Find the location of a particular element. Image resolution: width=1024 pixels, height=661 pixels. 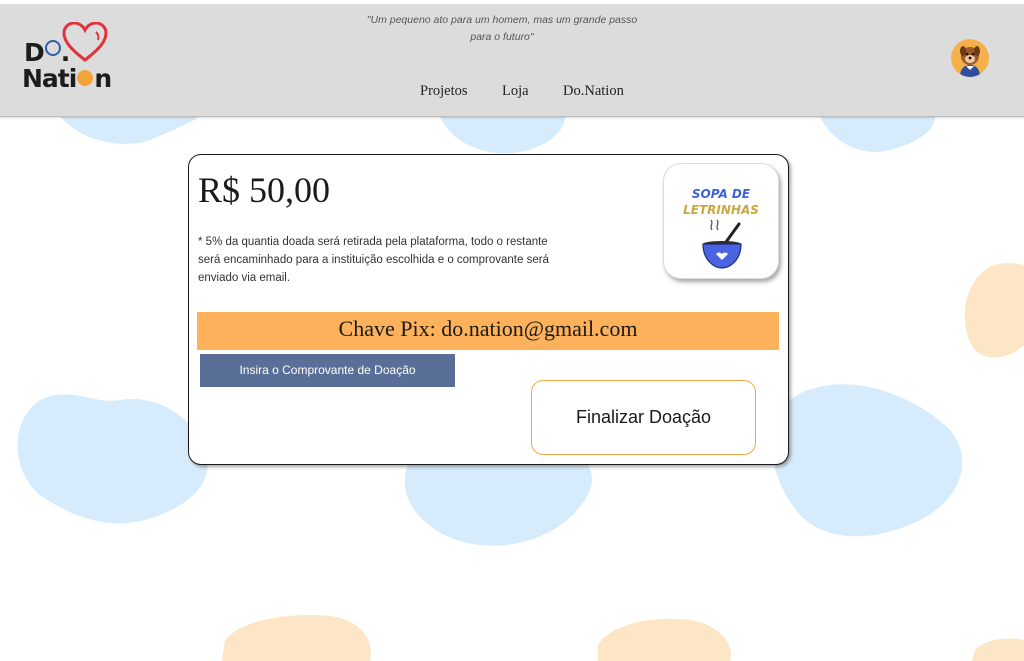

upload-receipt-button: Insira o Comprovante de Doação is located at coordinates (327, 370).